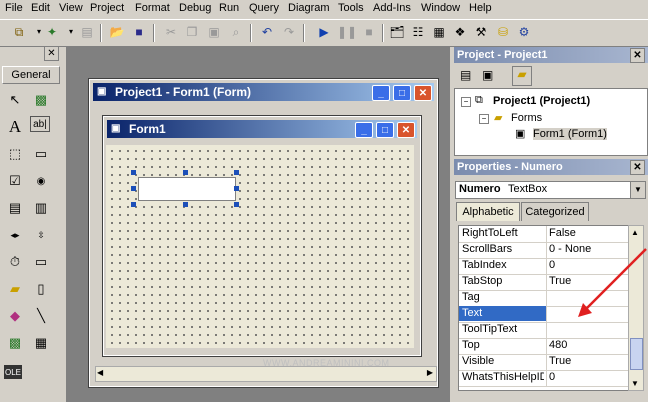 The width and height of the screenshot is (648, 402). Describe the element at coordinates (635, 232) in the screenshot. I see `scroll-up-icon: ▲` at that location.